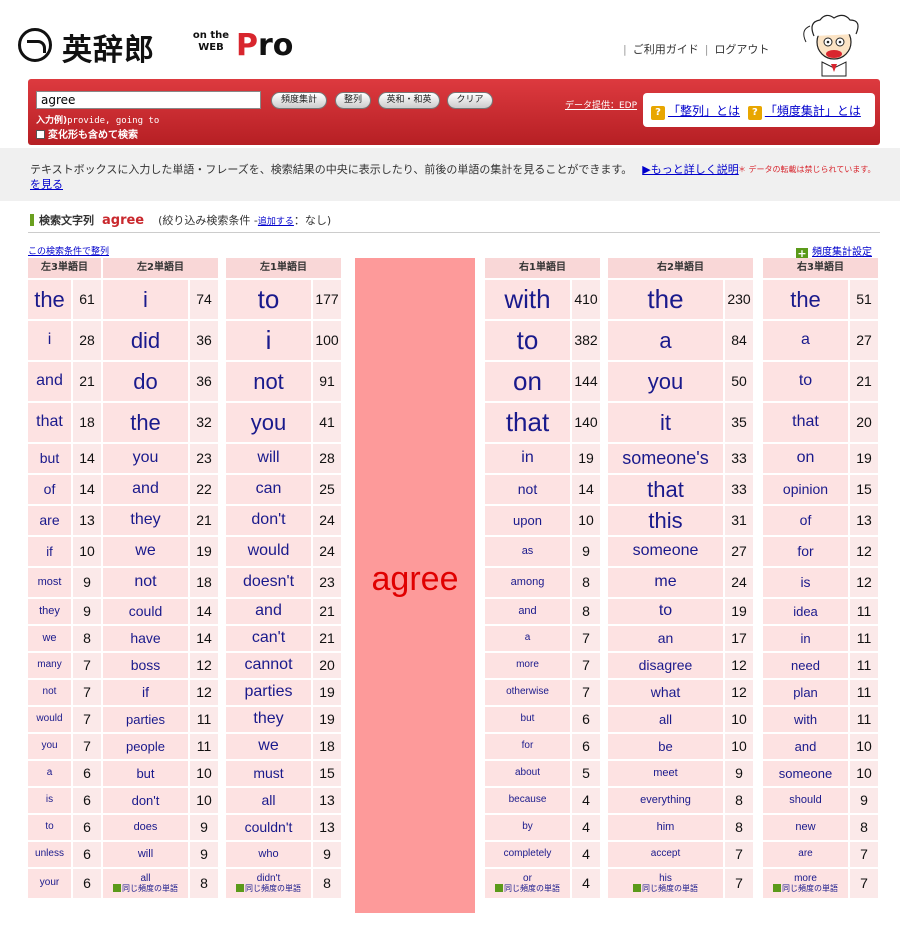  I want to click on word-cell: plan, so click(805, 692).